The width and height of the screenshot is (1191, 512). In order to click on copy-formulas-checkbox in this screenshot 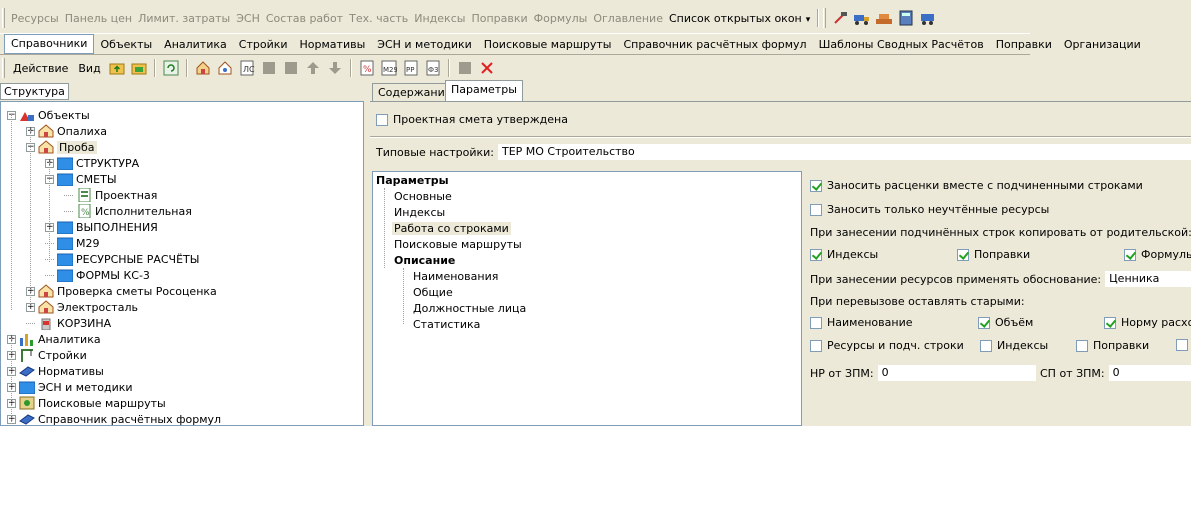, I will do `click(1130, 254)`.